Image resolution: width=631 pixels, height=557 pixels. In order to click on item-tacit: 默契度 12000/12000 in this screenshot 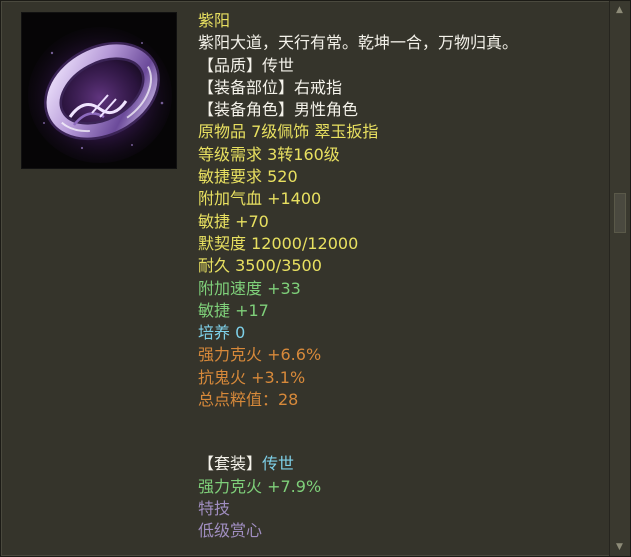, I will do `click(278, 243)`.